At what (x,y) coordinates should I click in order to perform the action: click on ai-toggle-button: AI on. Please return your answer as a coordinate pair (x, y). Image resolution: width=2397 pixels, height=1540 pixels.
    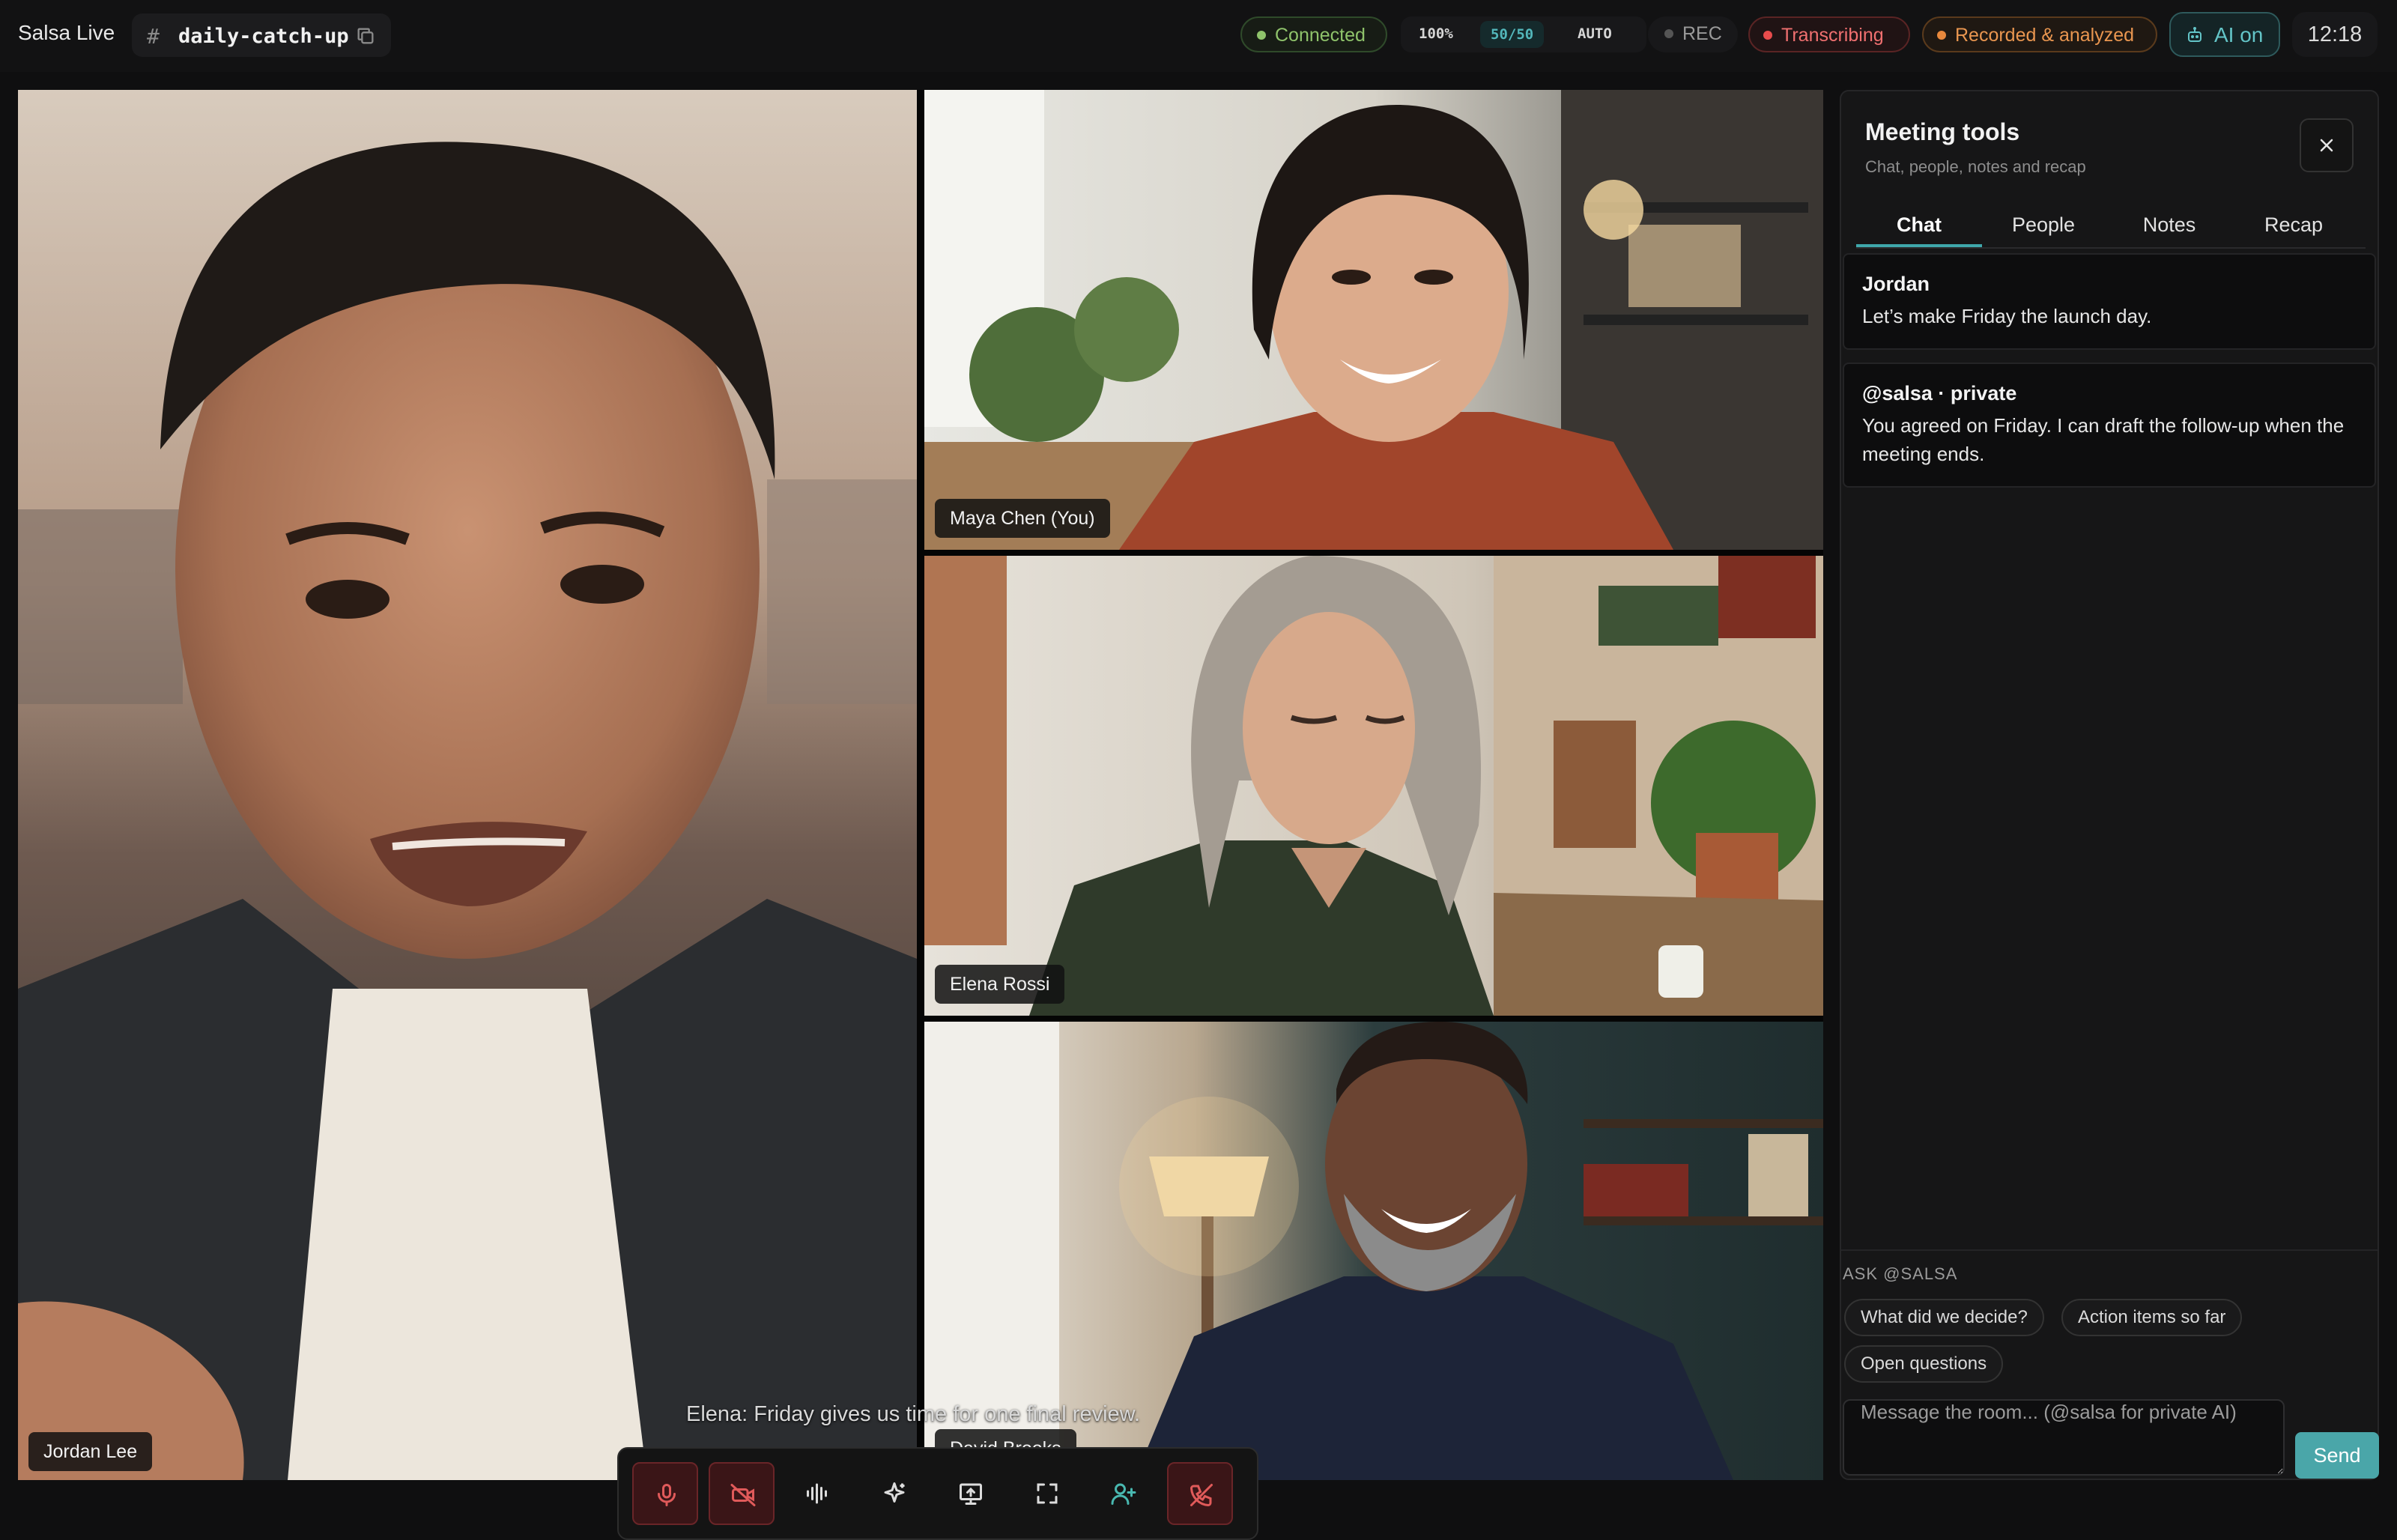
    Looking at the image, I should click on (2224, 34).